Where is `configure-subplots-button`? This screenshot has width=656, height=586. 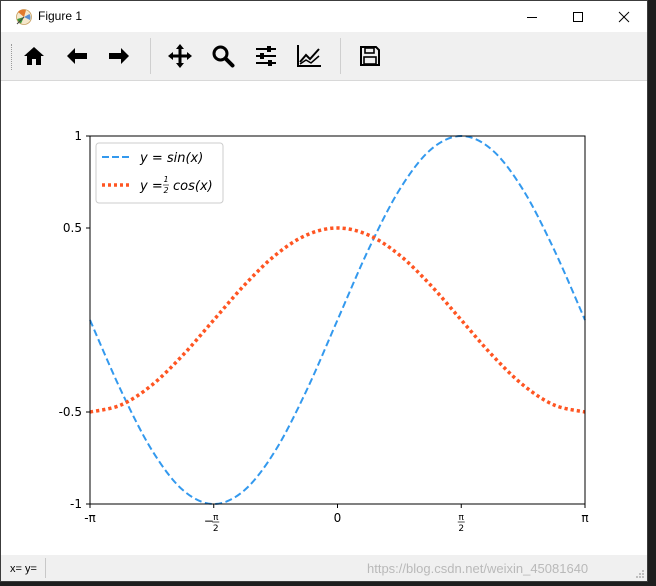
configure-subplots-button is located at coordinates (266, 56).